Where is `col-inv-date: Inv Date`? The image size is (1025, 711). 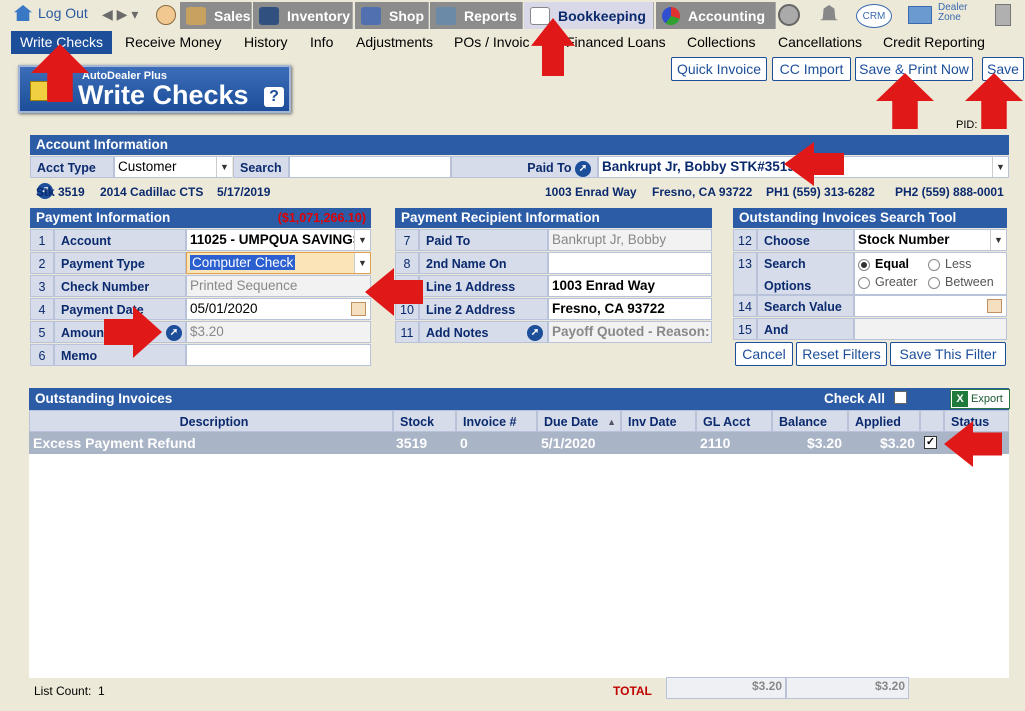 col-inv-date: Inv Date is located at coordinates (658, 421).